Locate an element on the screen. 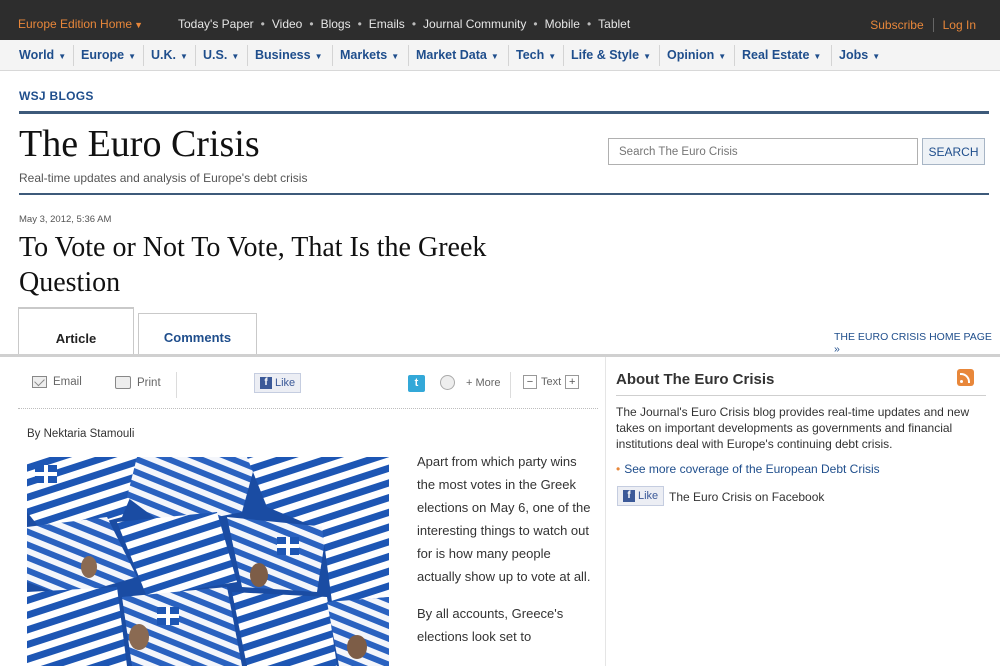 The width and height of the screenshot is (1000, 666). article-photo is located at coordinates (208, 561).